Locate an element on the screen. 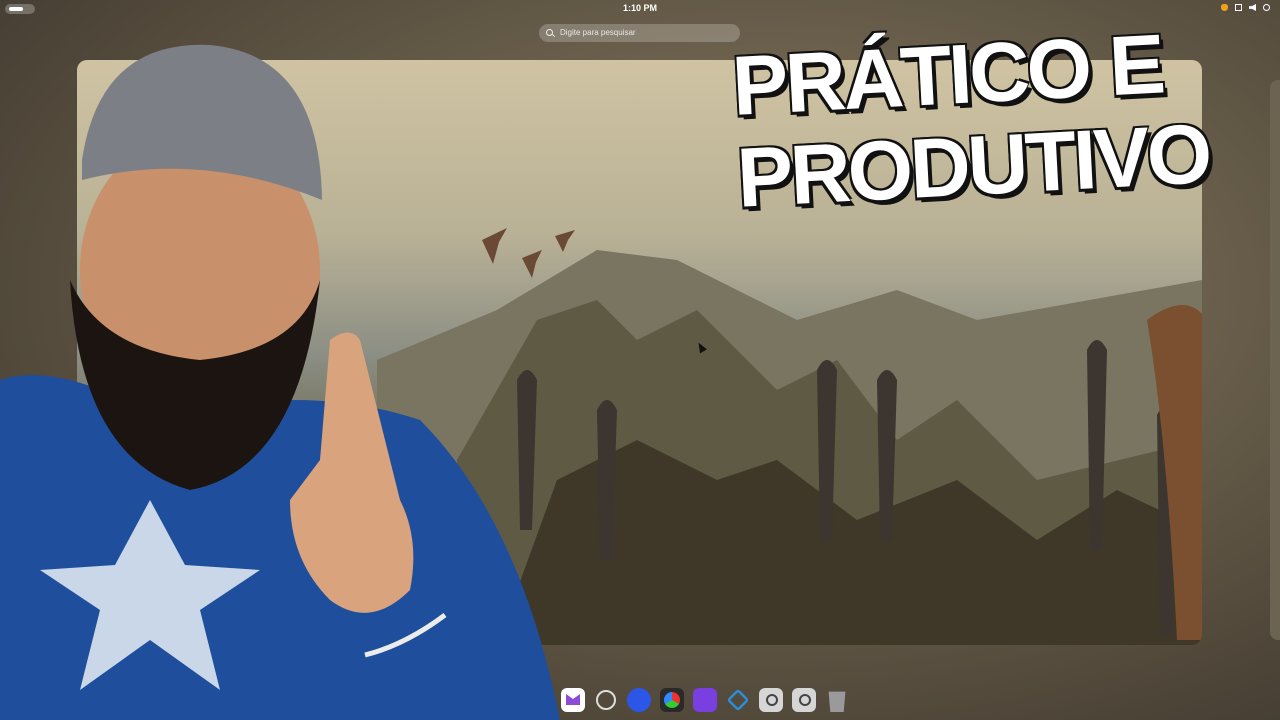 Image resolution: width=1280 pixels, height=720 pixels. app-purple-icon is located at coordinates (705, 700).